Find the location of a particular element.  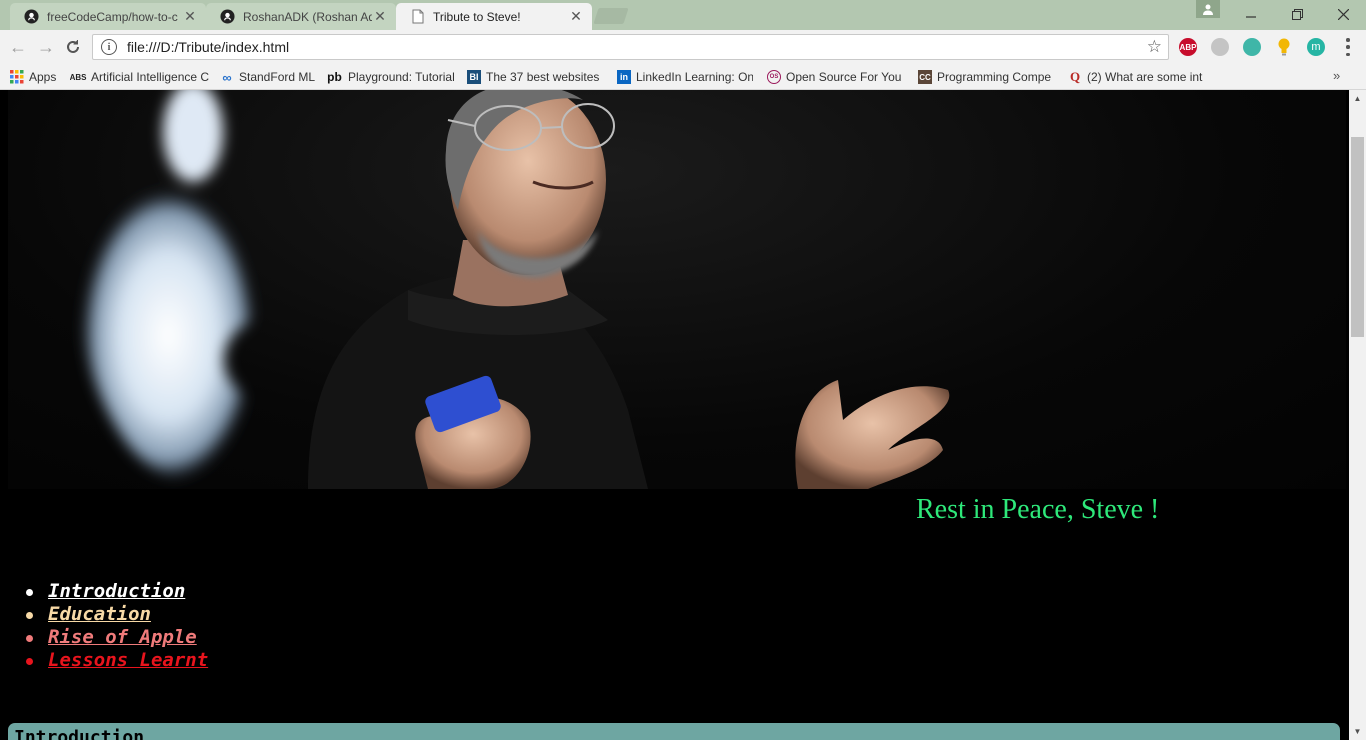

restore-icon is located at coordinates (1297, 14).